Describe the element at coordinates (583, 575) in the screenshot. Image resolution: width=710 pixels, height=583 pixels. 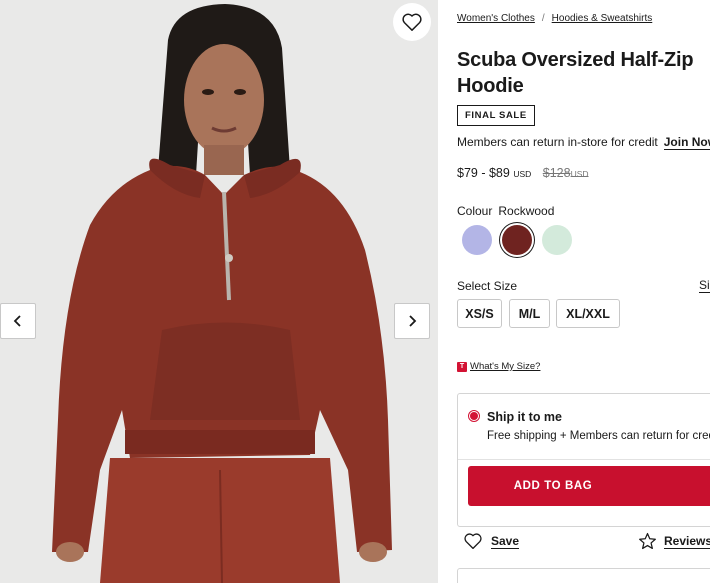
I see `secondary-fulfillment-box` at that location.